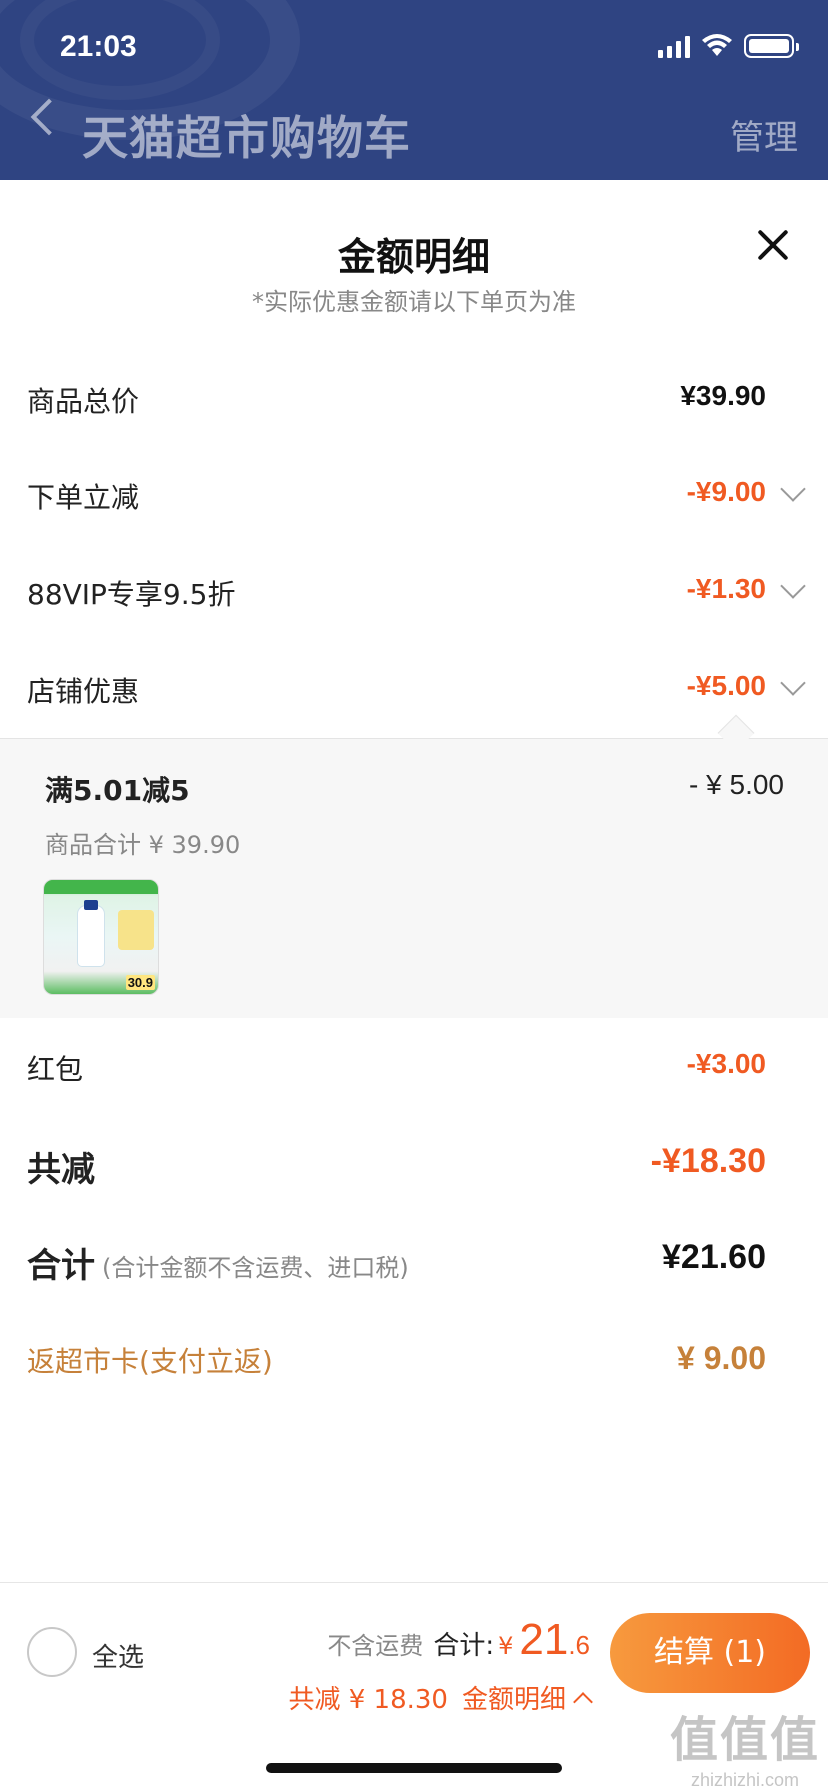 The width and height of the screenshot is (828, 1792). I want to click on thumbnail-bottle, so click(91, 936).